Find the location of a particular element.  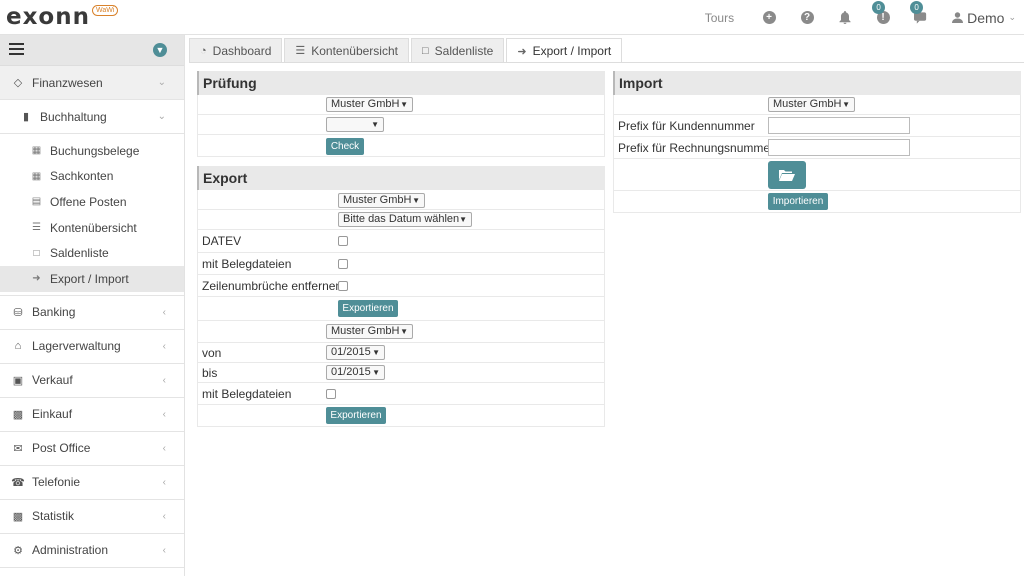

export-zeilen-row: Zeilenumbrüche entfernen is located at coordinates (401, 286).